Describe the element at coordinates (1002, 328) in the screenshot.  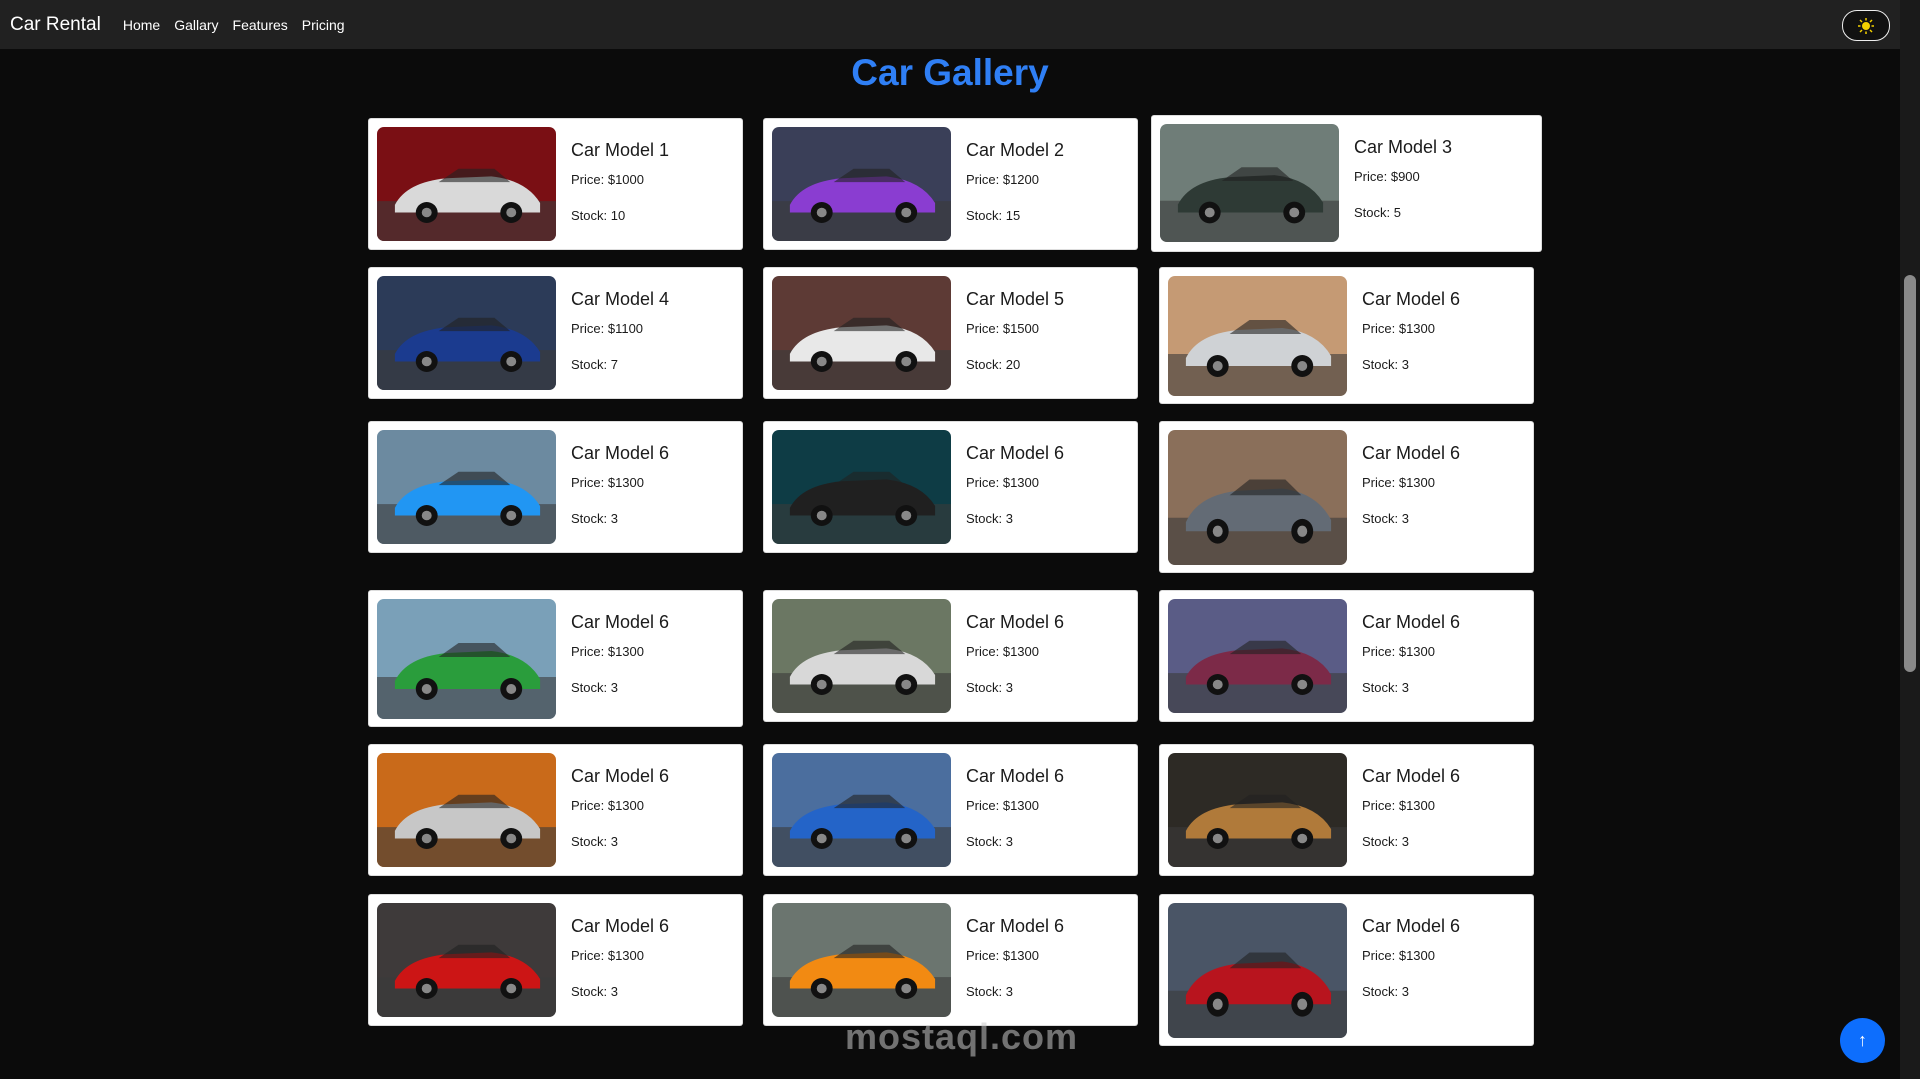
I see `car-price: Price: $1500` at that location.